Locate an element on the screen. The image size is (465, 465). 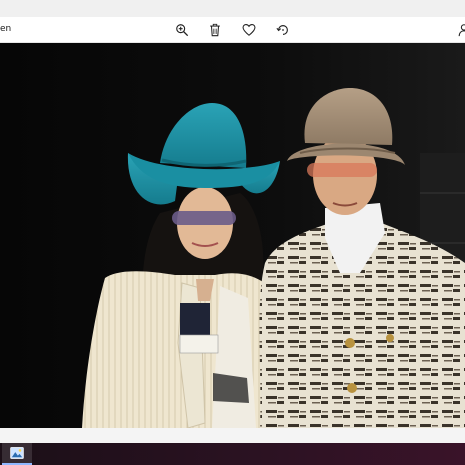
taskbar-photos-app is located at coordinates (17, 454).